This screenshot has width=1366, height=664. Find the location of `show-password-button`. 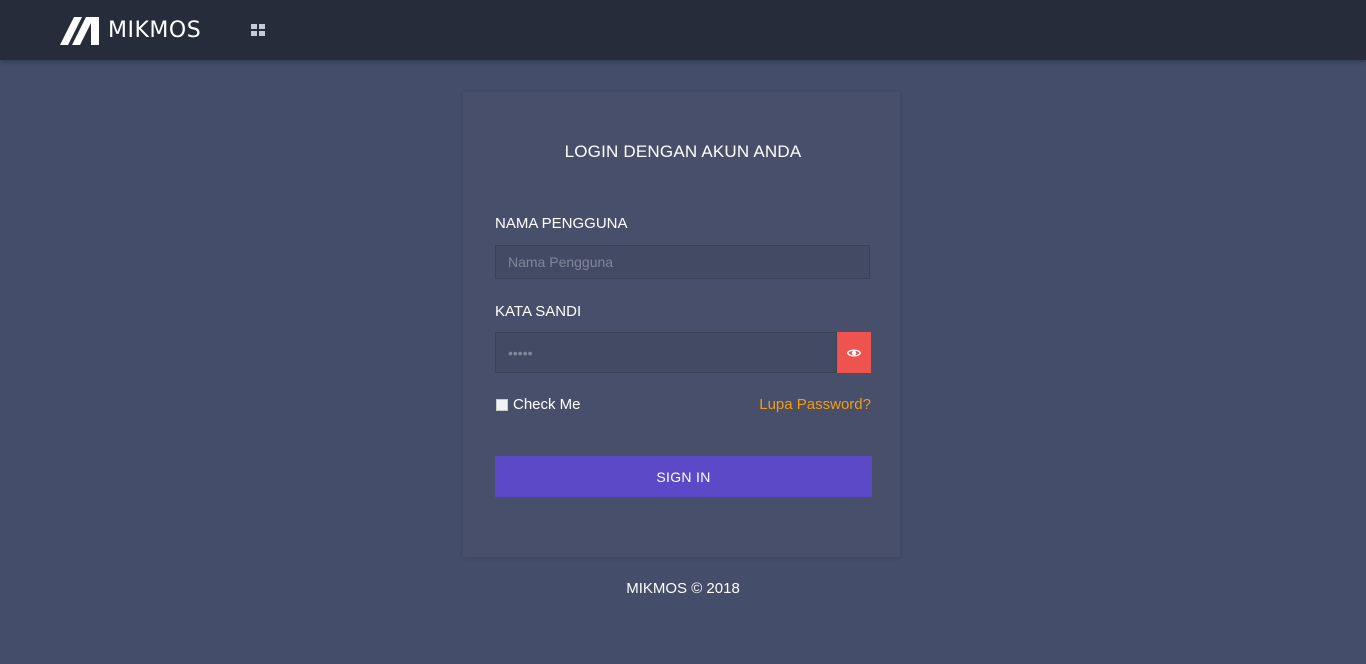

show-password-button is located at coordinates (854, 352).